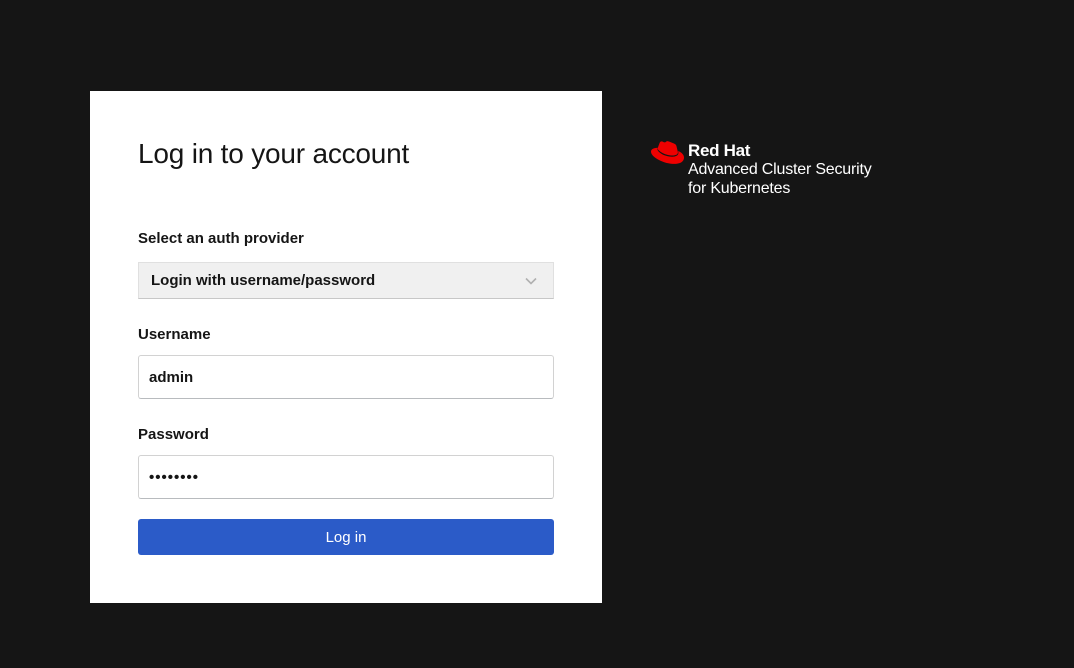 Image resolution: width=1074 pixels, height=668 pixels. Describe the element at coordinates (221, 238) in the screenshot. I see `auth-provider-label: Select an auth provider` at that location.